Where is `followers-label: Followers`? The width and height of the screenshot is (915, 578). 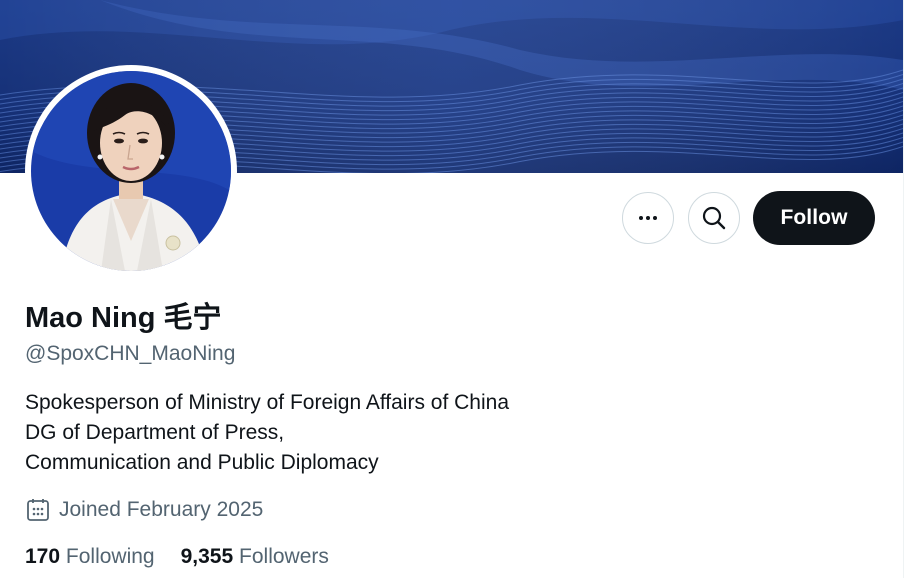
followers-label: Followers is located at coordinates (284, 556).